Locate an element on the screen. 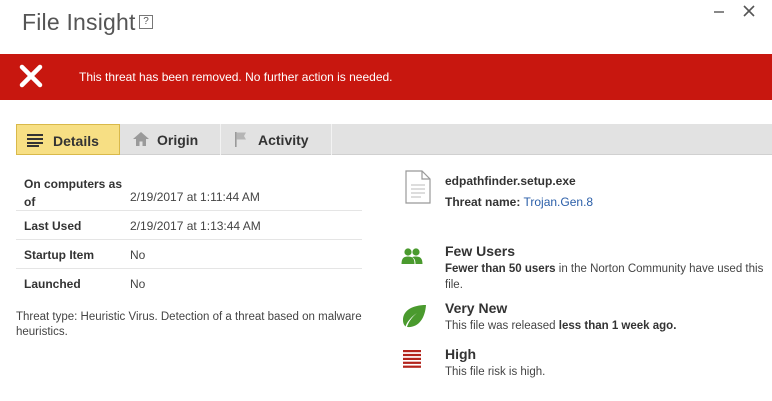 This screenshot has width=772, height=401. table-row: Startup Item No is located at coordinates (189, 254).